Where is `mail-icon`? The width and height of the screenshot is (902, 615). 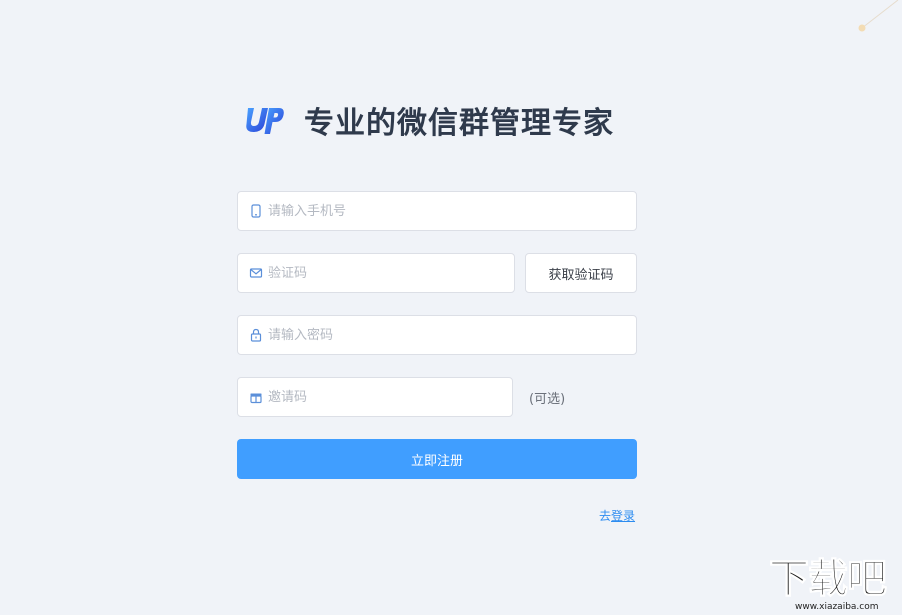 mail-icon is located at coordinates (256, 273).